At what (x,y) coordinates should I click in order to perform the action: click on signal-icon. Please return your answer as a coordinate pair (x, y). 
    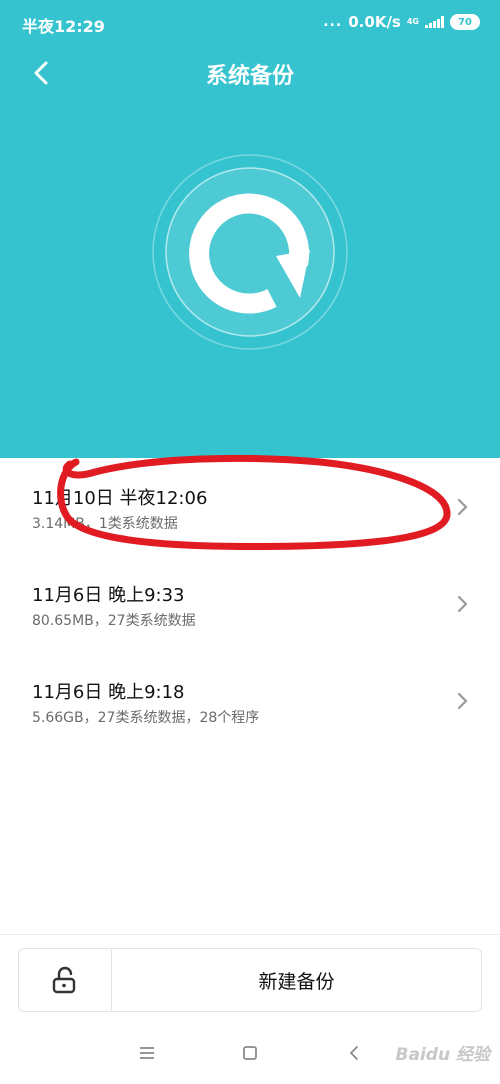
    Looking at the image, I should click on (434, 22).